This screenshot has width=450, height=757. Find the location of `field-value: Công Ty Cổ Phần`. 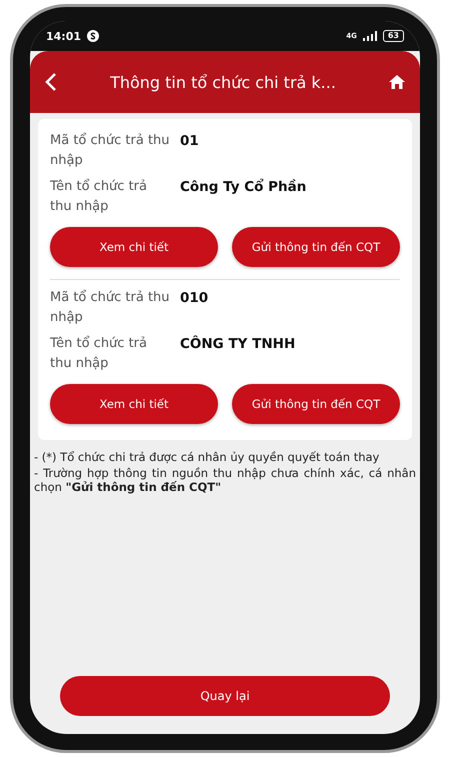

field-value: Công Ty Cổ Phần is located at coordinates (244, 187).